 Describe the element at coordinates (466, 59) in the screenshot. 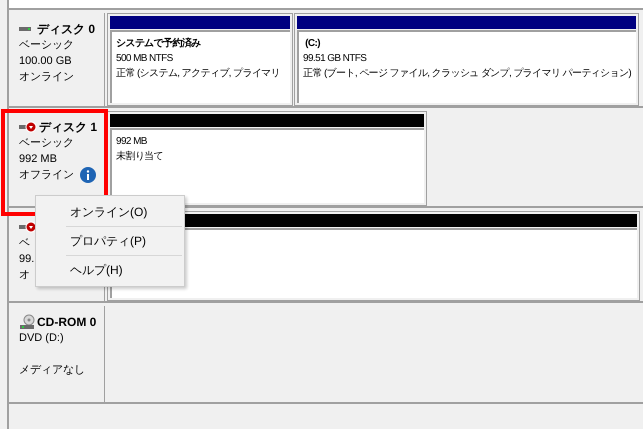

I see `partition-block: (C:) 99.51 GB NTFS 正常 (ブート, ページ ファイル, クラッシュ ダンプ, プライマリ パーティション)` at that location.